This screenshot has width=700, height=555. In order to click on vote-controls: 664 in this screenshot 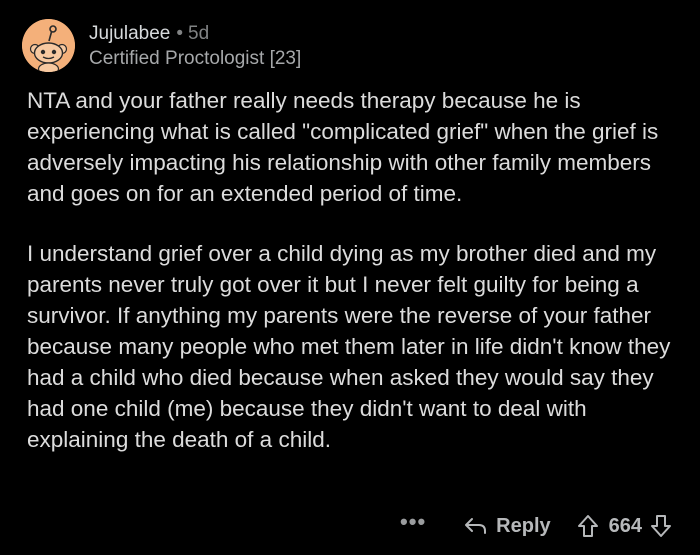, I will do `click(624, 526)`.